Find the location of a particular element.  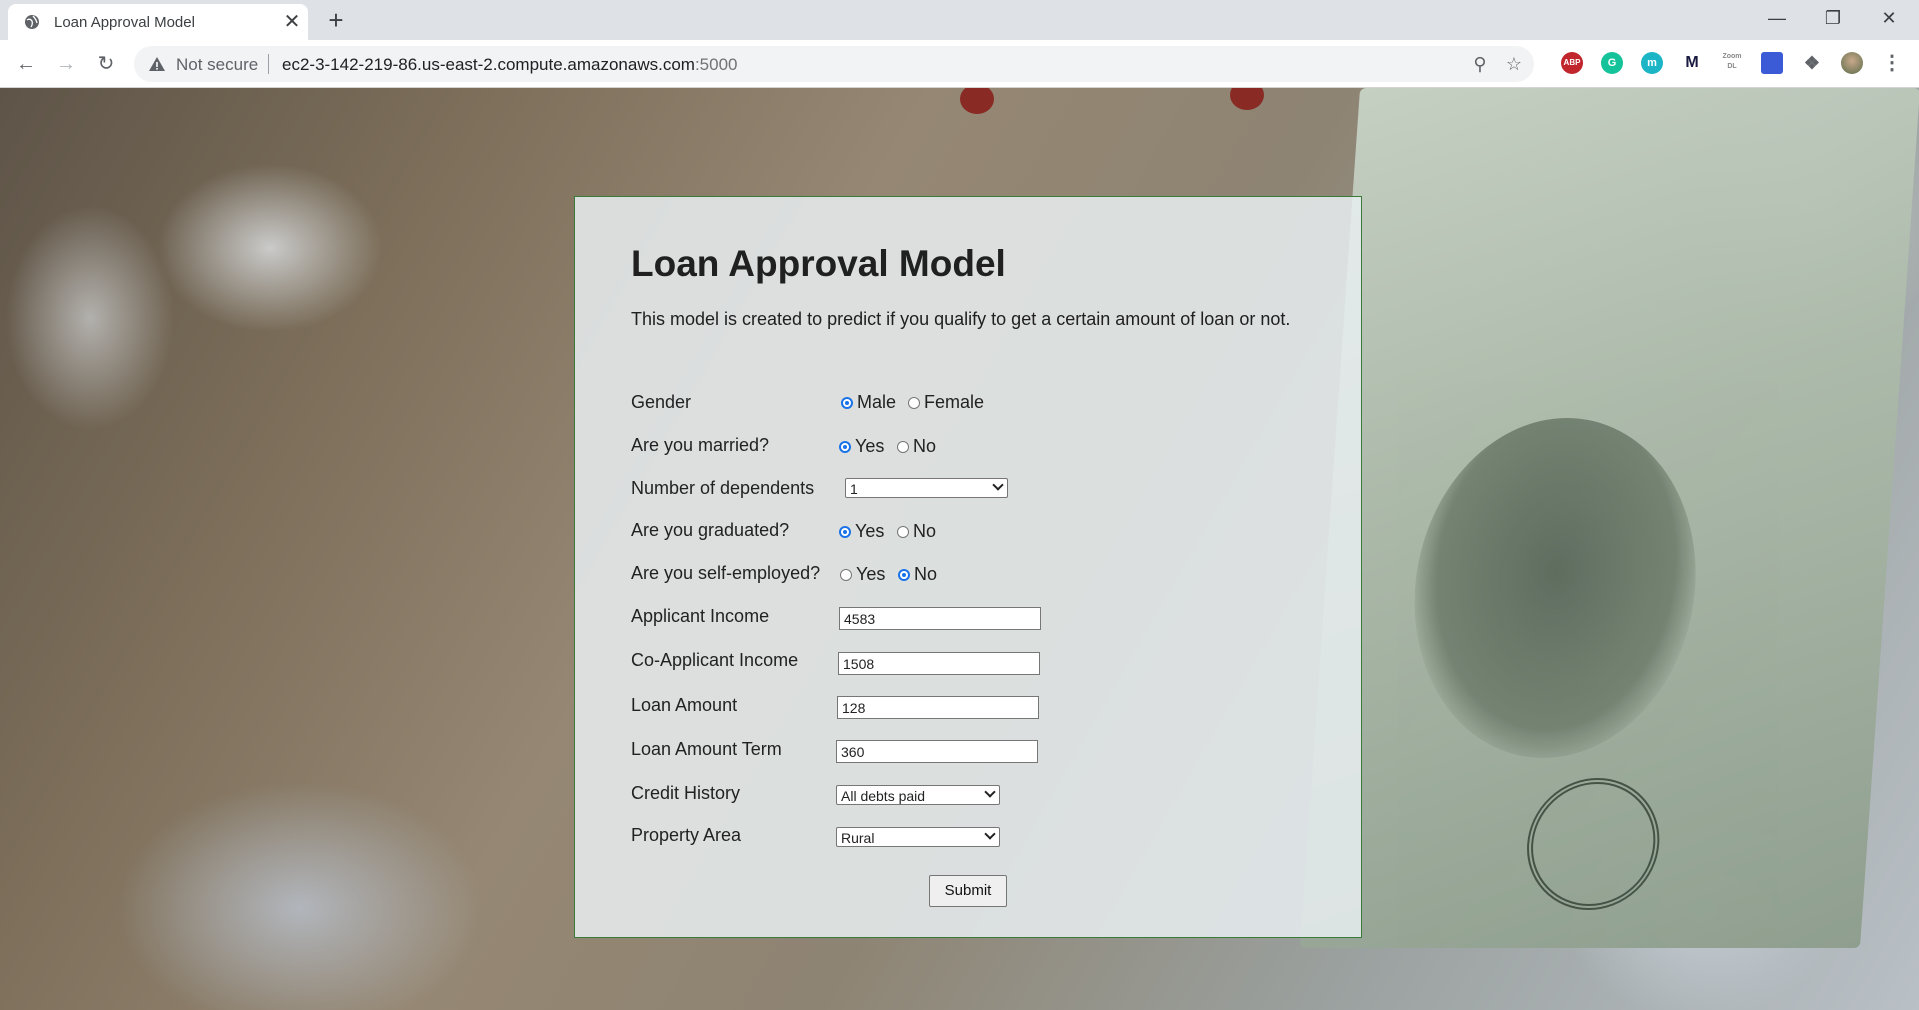

zoom-dl-extension-icon: Zoom DL is located at coordinates (1732, 63).